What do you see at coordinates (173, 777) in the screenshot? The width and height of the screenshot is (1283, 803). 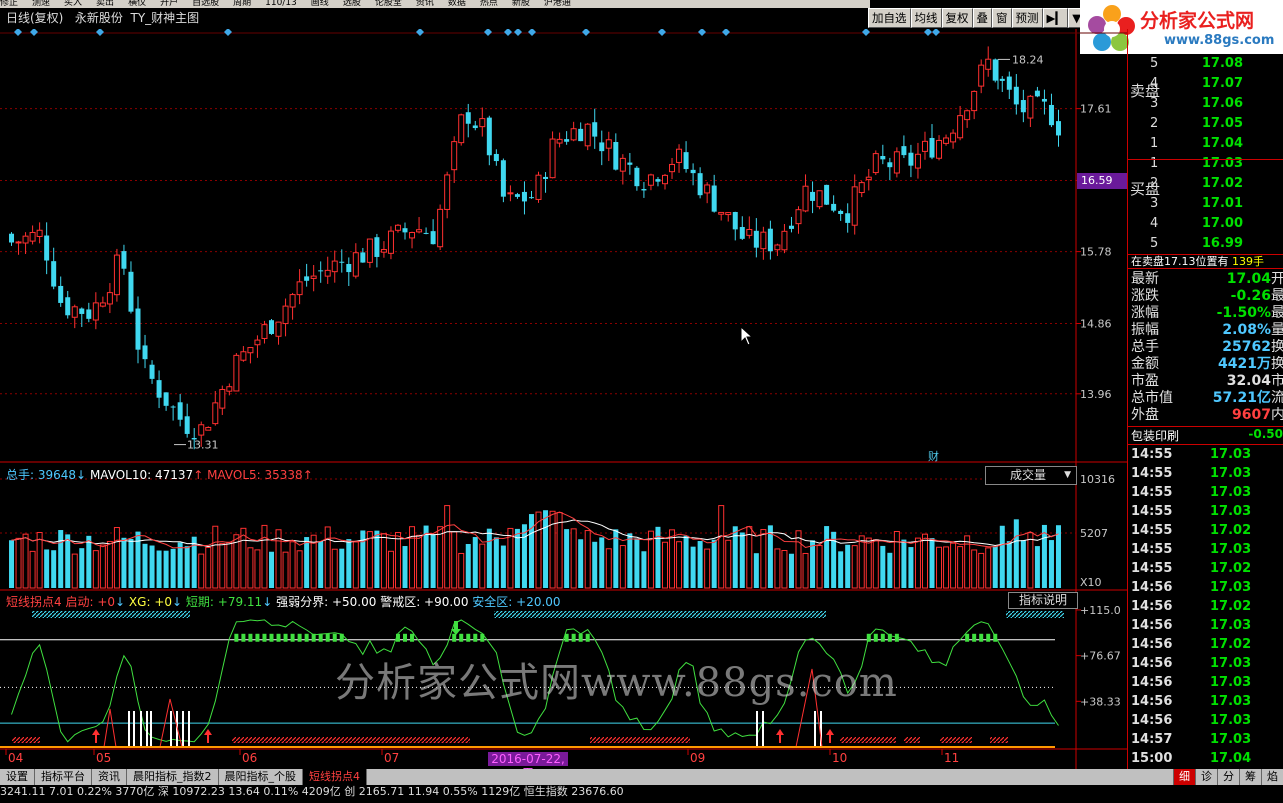 I see `bottom-tab-3: 晨阳指标_指数2` at bounding box center [173, 777].